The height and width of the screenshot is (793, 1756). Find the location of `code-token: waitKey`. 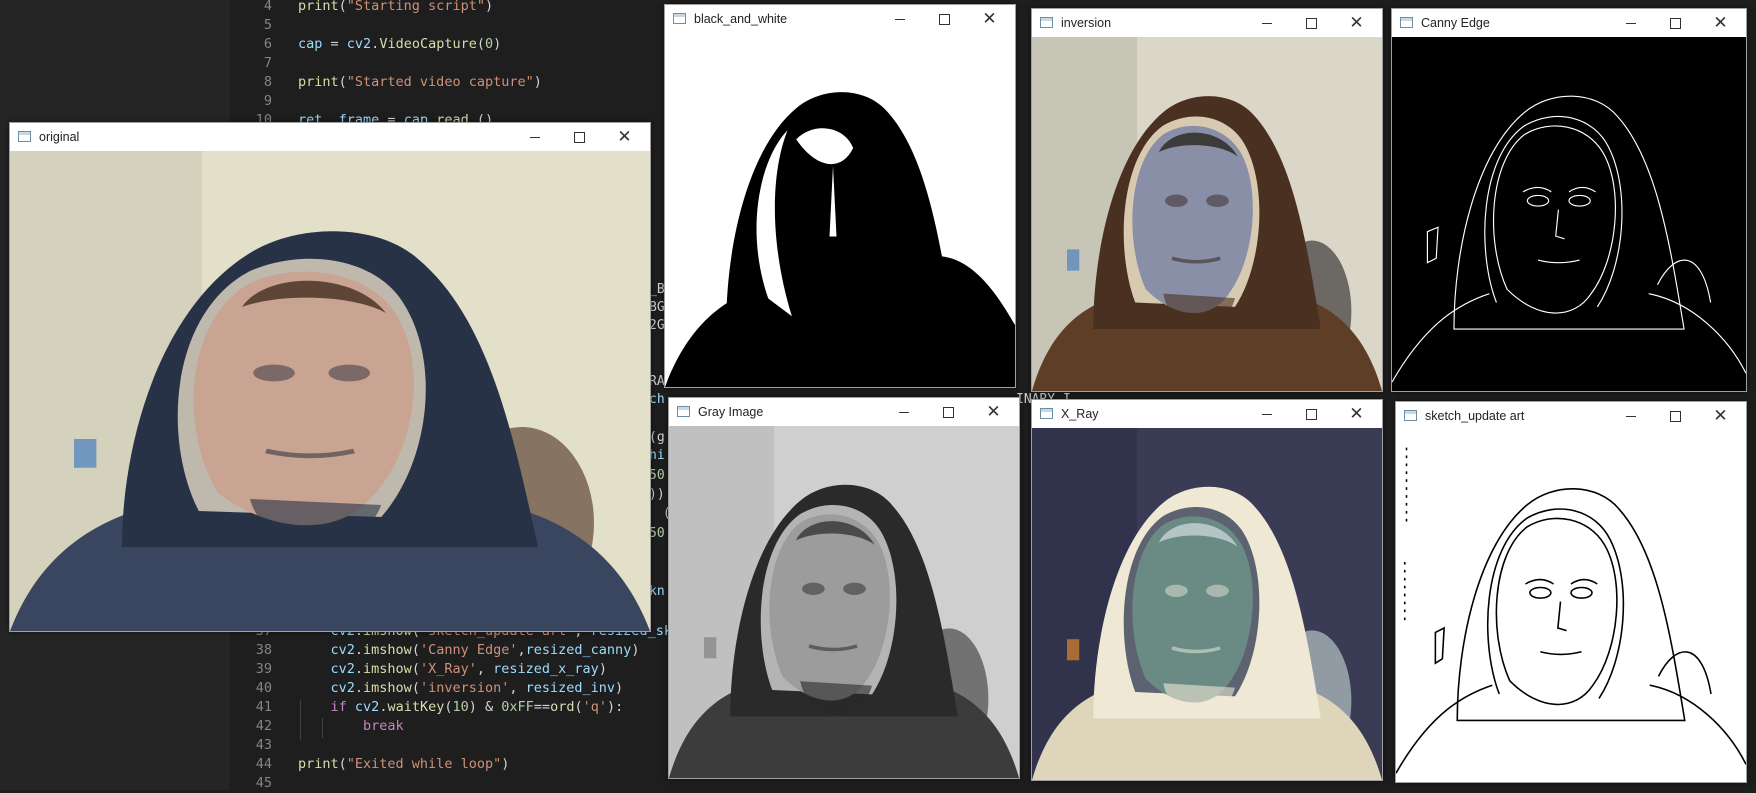

code-token: waitKey is located at coordinates (416, 707).